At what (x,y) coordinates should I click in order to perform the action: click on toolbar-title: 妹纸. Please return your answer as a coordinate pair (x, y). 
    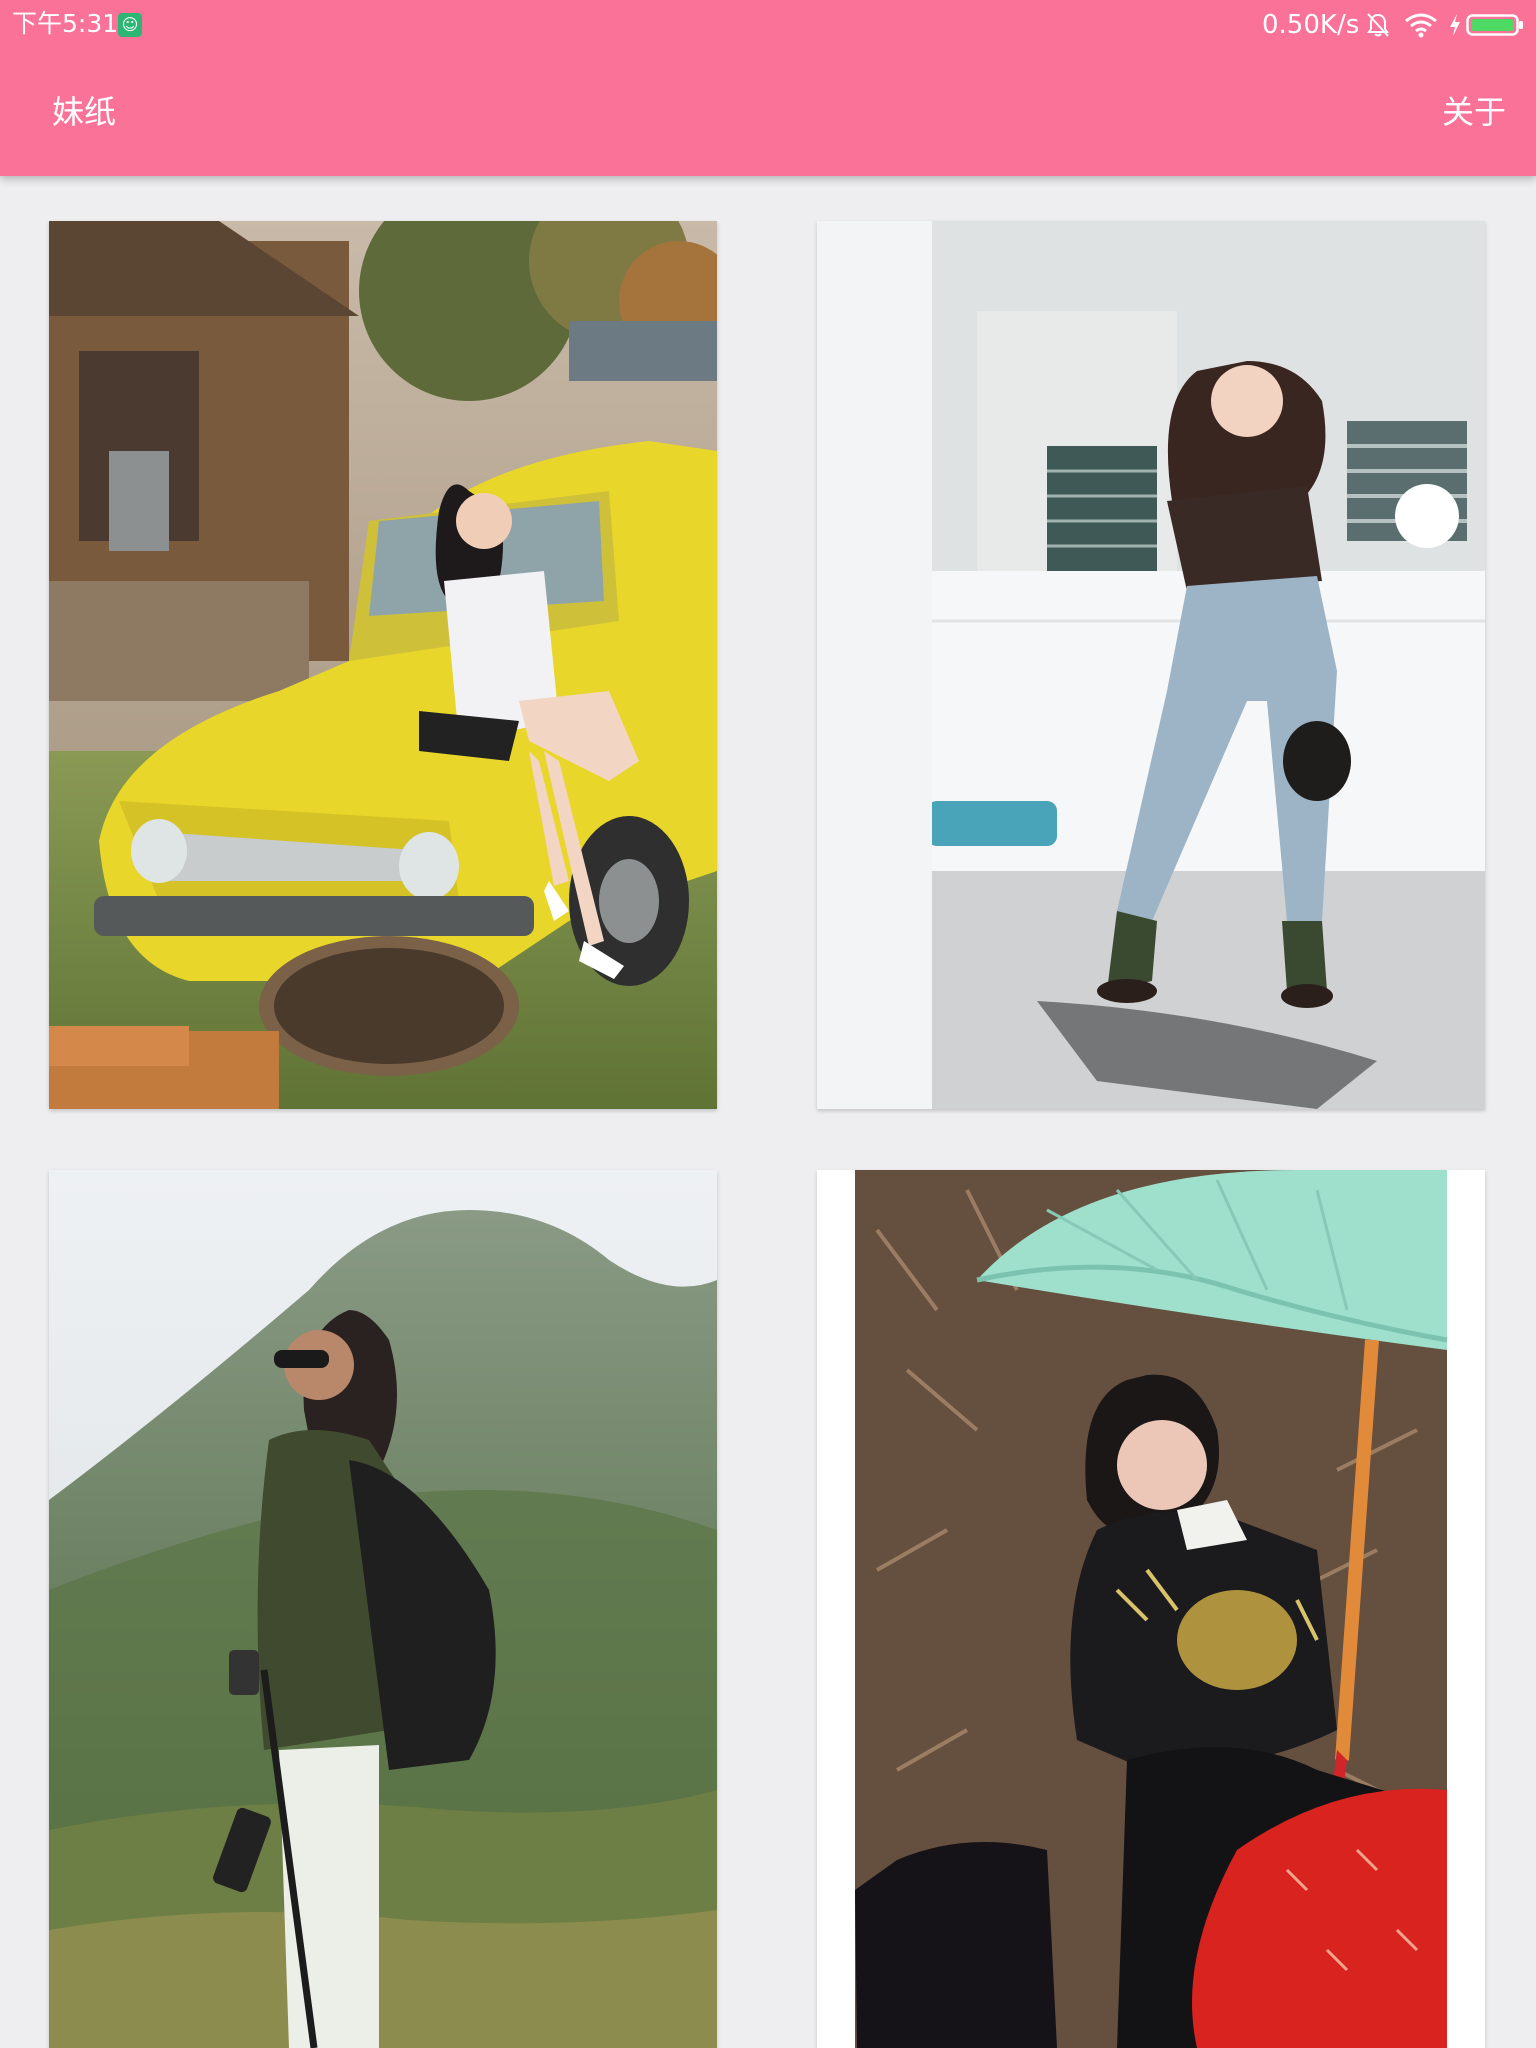
    Looking at the image, I should click on (84, 112).